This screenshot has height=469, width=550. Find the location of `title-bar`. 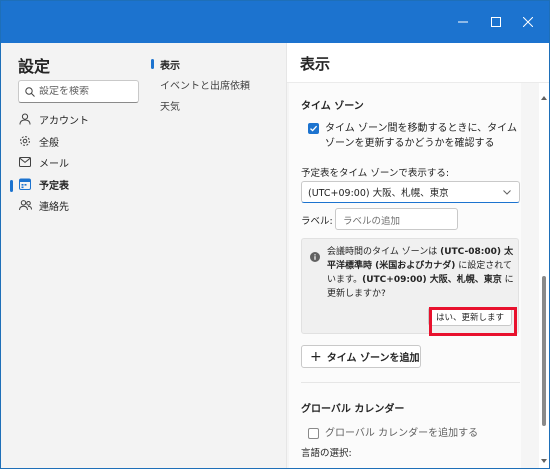

title-bar is located at coordinates (275, 22).